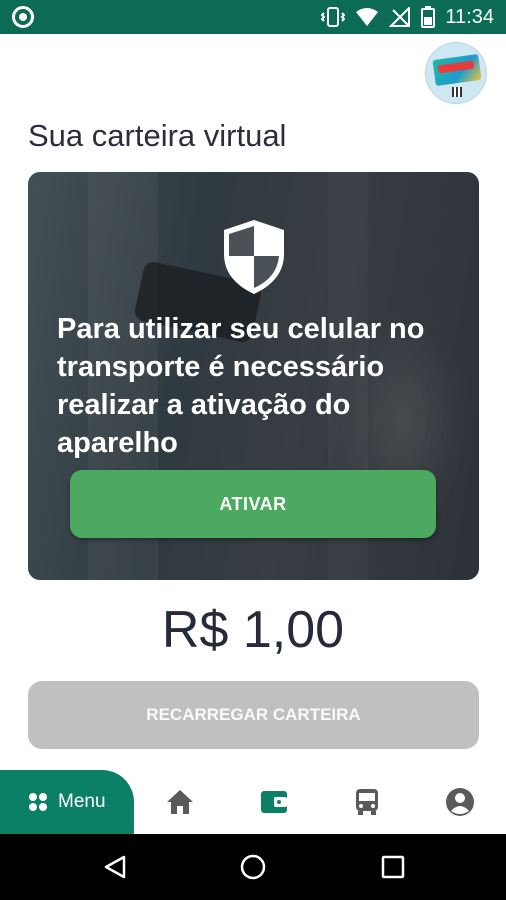  I want to click on bottom-navigation: Menu, so click(253, 802).